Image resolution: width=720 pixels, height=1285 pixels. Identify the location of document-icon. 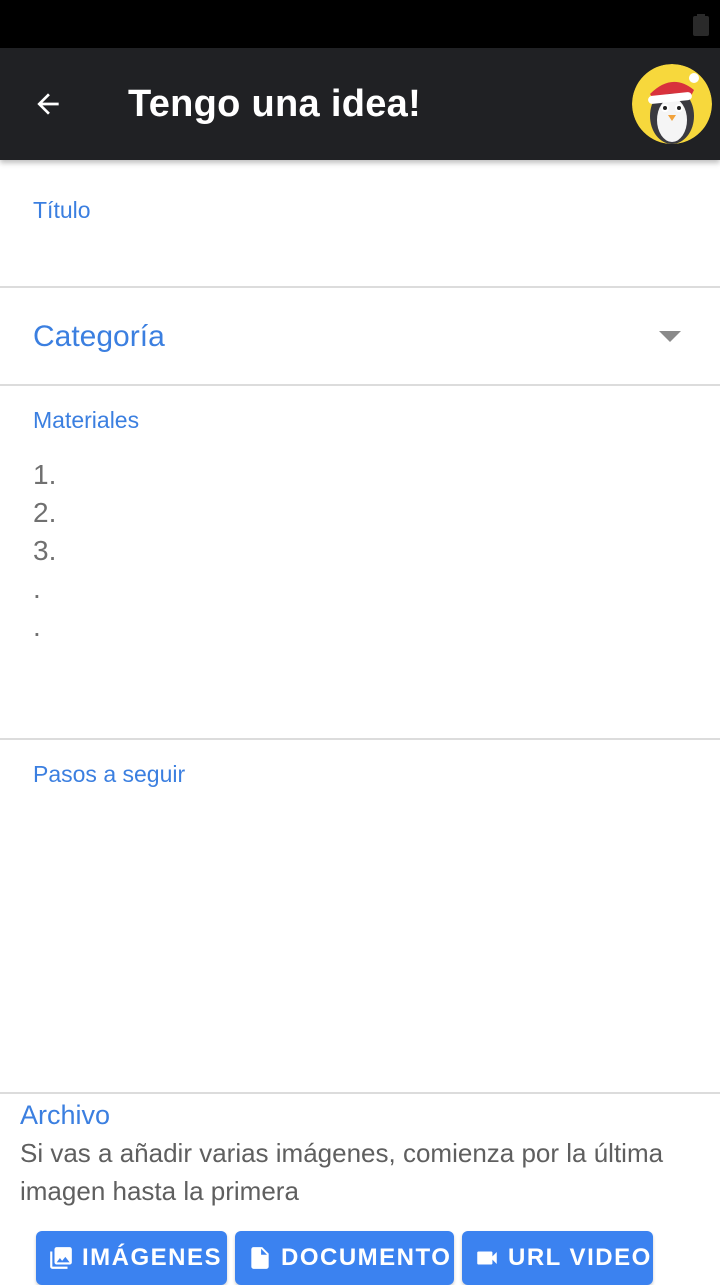
(260, 1258).